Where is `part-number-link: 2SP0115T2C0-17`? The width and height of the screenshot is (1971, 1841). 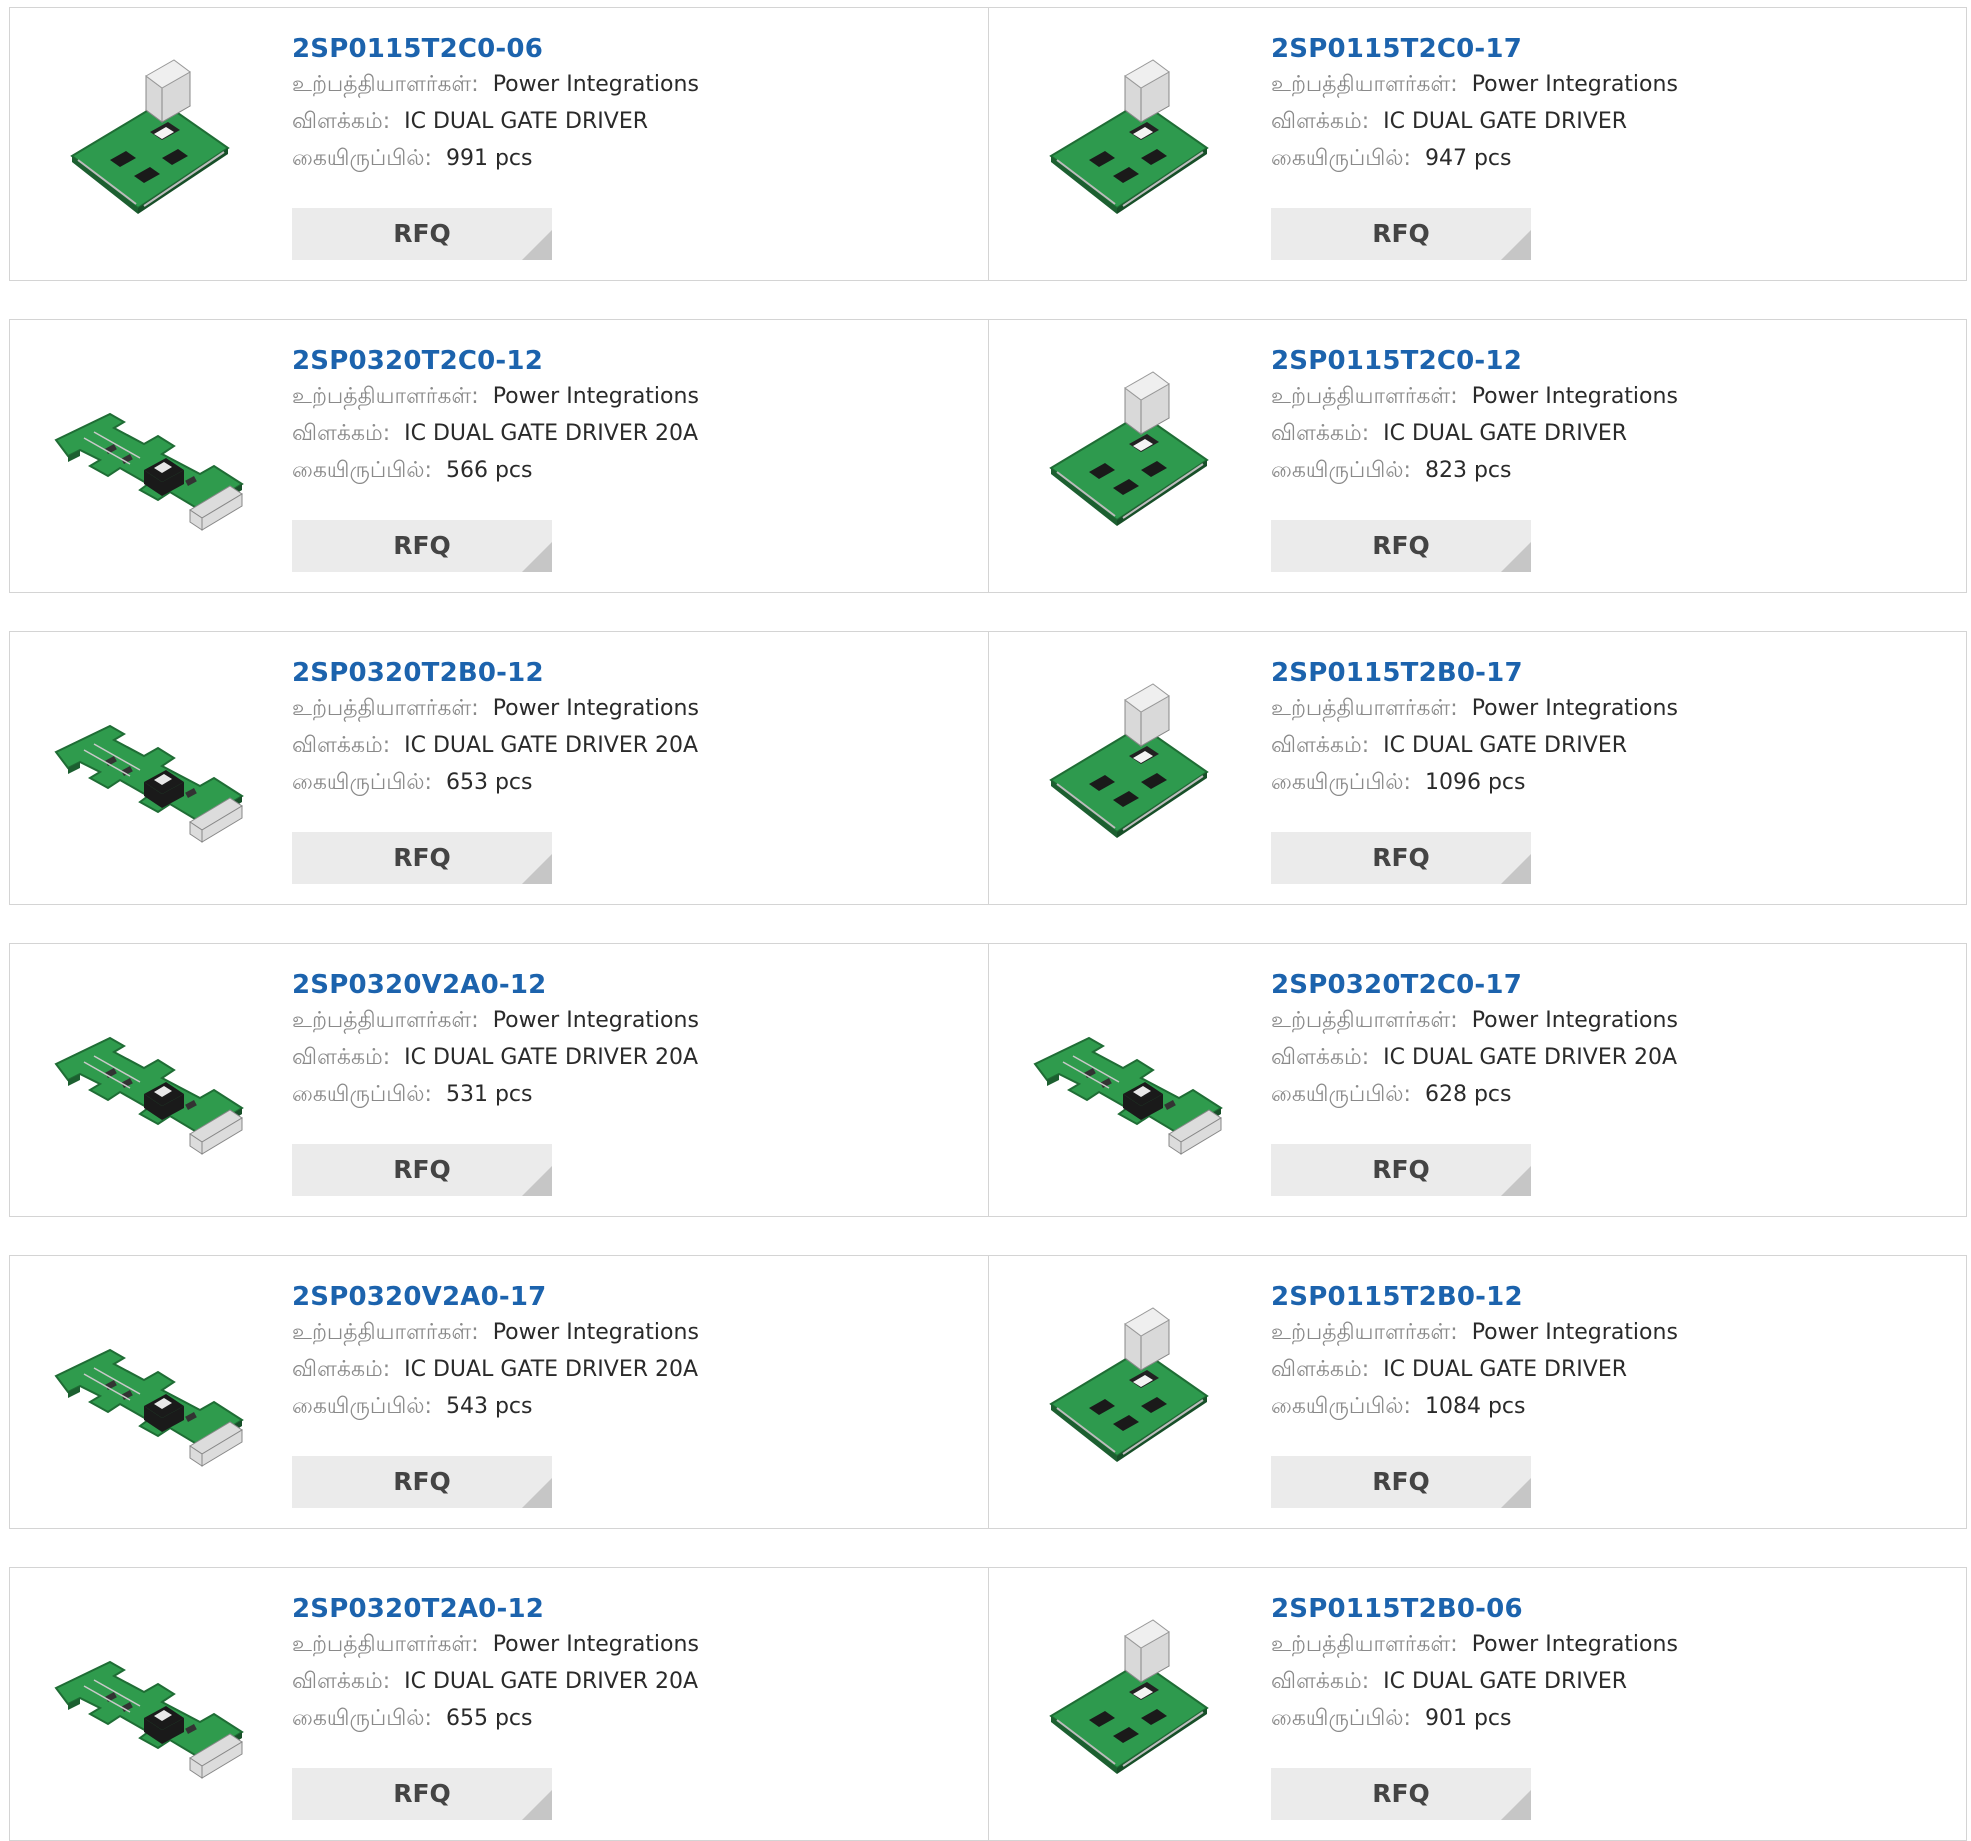
part-number-link: 2SP0115T2C0-17 is located at coordinates (1613, 49).